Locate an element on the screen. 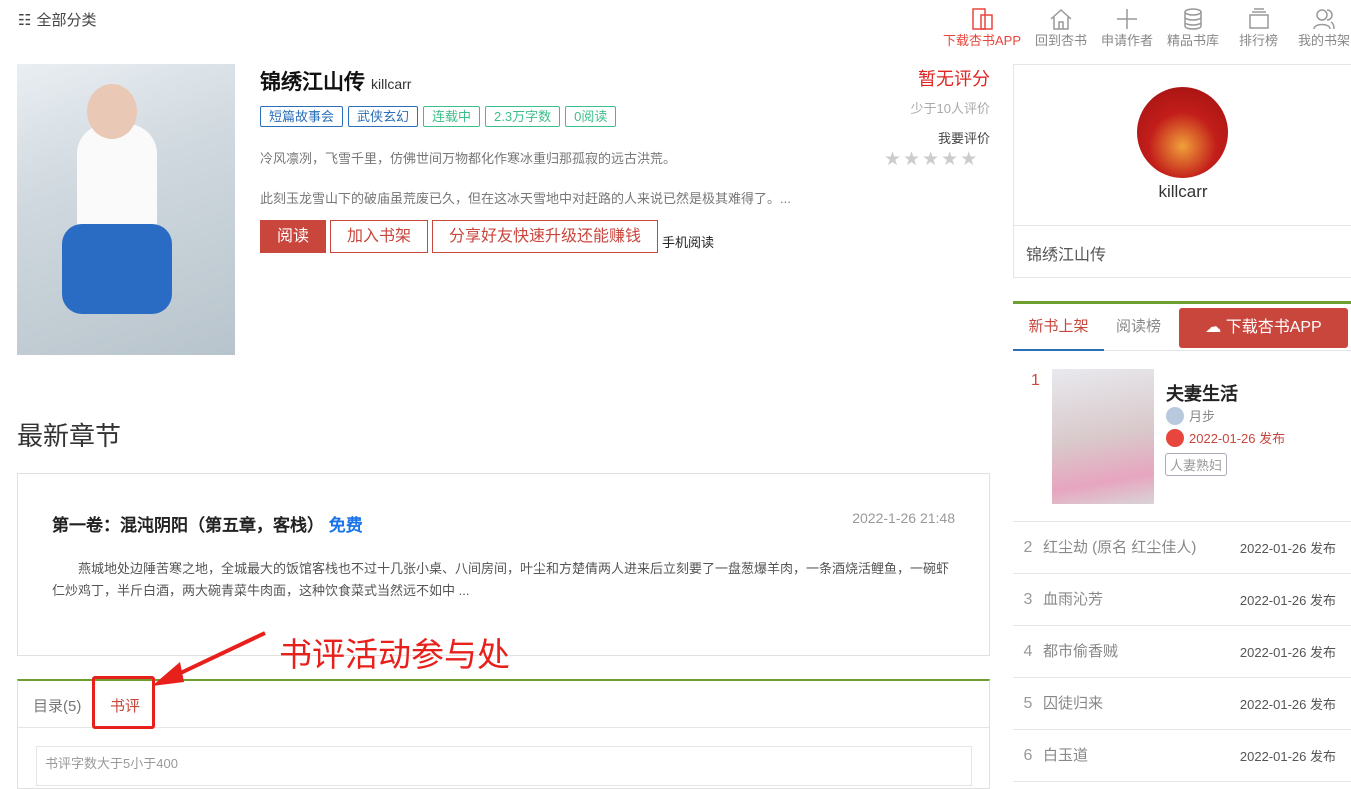 This screenshot has height=789, width=1351. book-tag: 人妻熟妇 is located at coordinates (1196, 464).